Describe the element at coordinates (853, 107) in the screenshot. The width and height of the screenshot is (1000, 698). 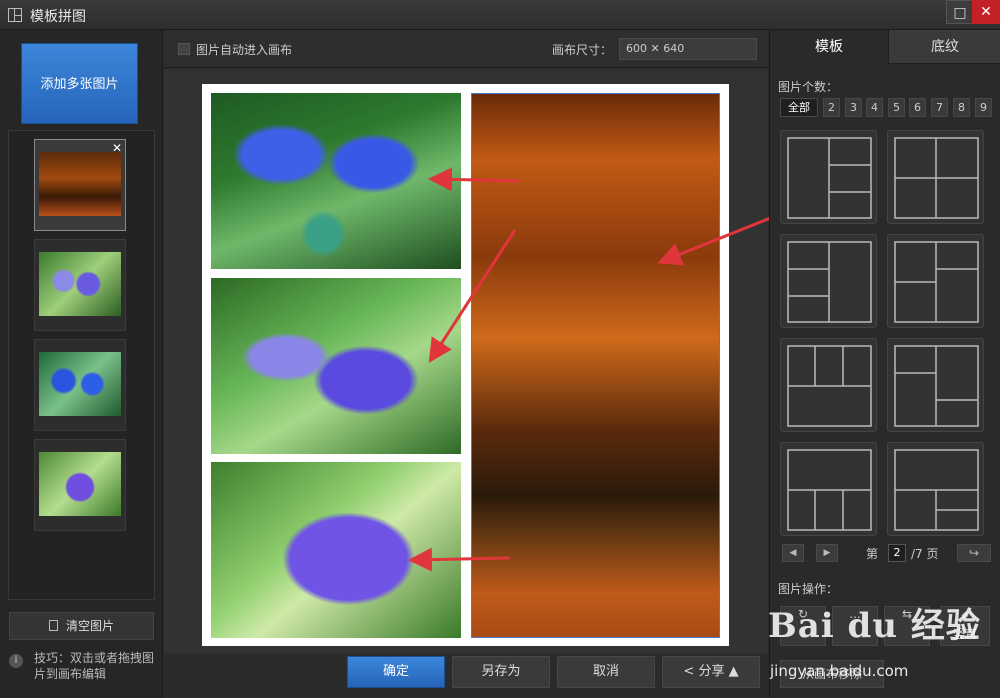
I see `count-3: 3` at that location.